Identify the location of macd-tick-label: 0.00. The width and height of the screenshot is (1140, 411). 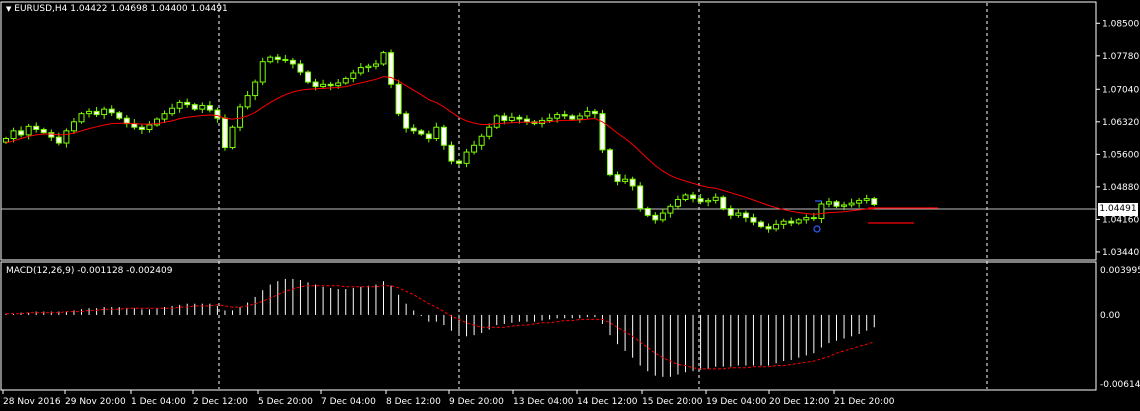
(1110, 316).